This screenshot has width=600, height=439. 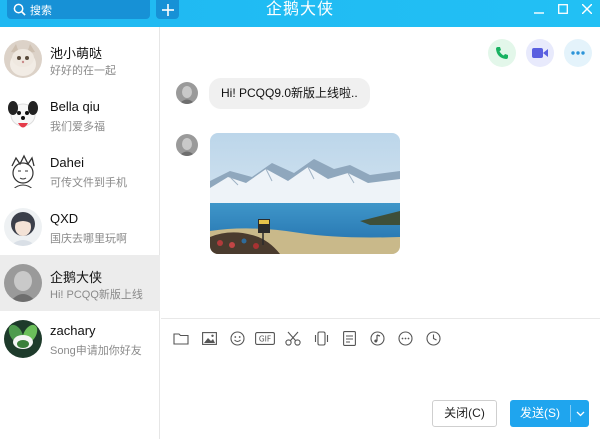 What do you see at coordinates (80, 171) in the screenshot?
I see `contact-item: Dahei 可传文件到手机` at bounding box center [80, 171].